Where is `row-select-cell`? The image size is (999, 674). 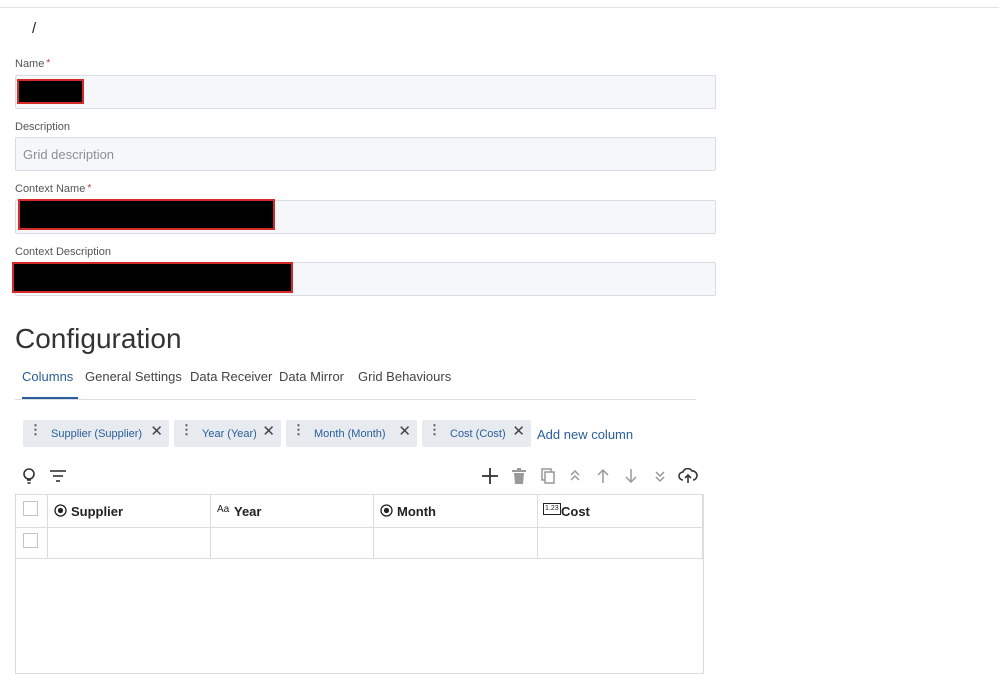 row-select-cell is located at coordinates (32, 542).